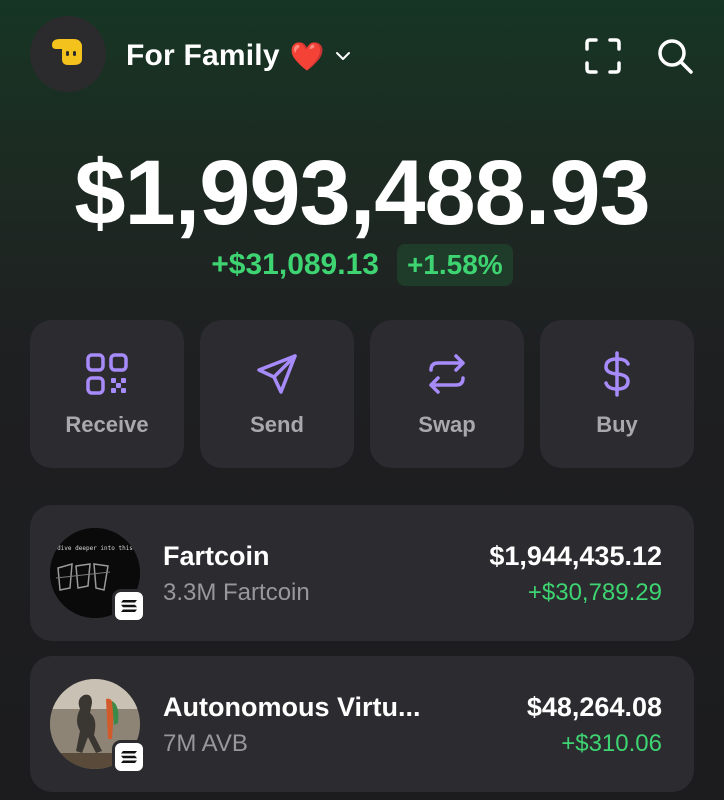 The height and width of the screenshot is (800, 724). I want to click on swap-icon, so click(447, 374).